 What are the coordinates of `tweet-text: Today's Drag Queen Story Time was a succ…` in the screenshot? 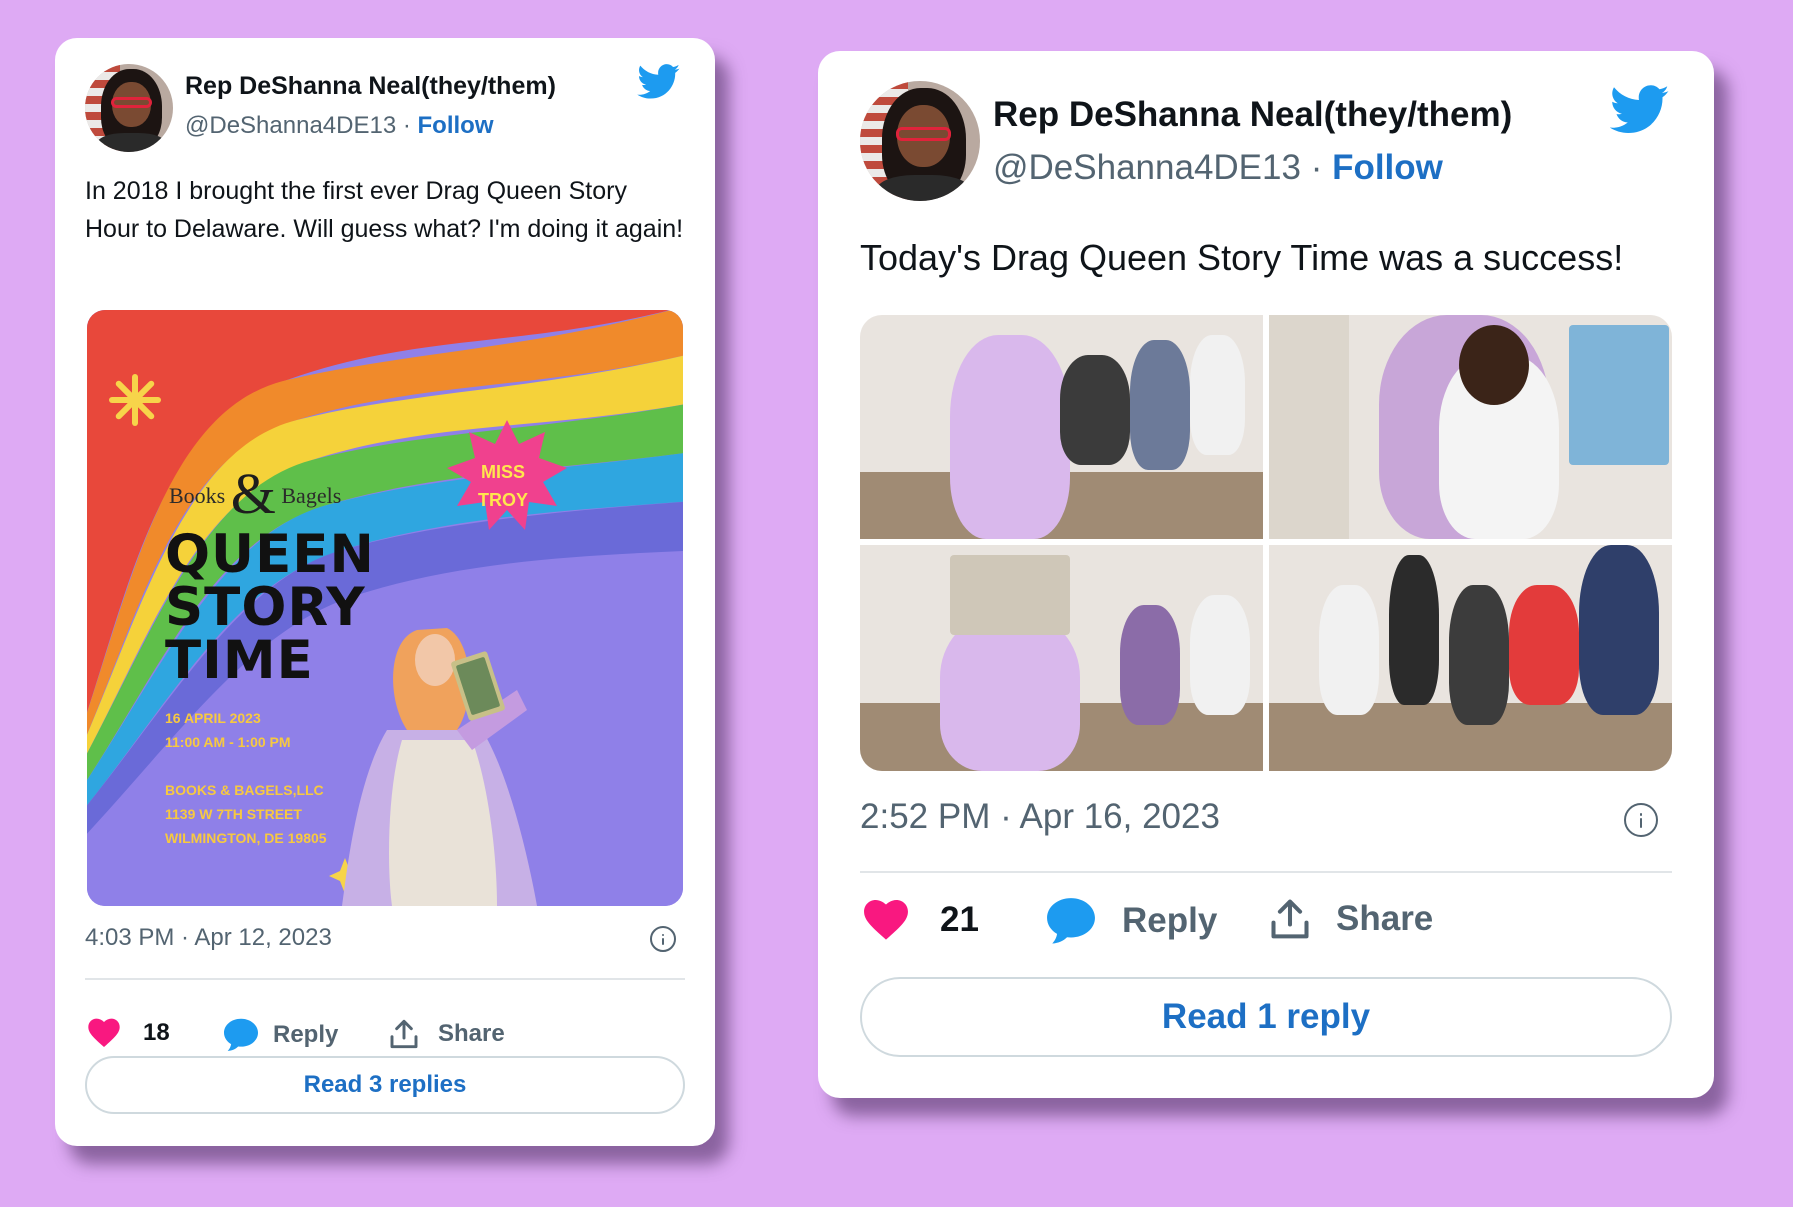 It's located at (1242, 257).